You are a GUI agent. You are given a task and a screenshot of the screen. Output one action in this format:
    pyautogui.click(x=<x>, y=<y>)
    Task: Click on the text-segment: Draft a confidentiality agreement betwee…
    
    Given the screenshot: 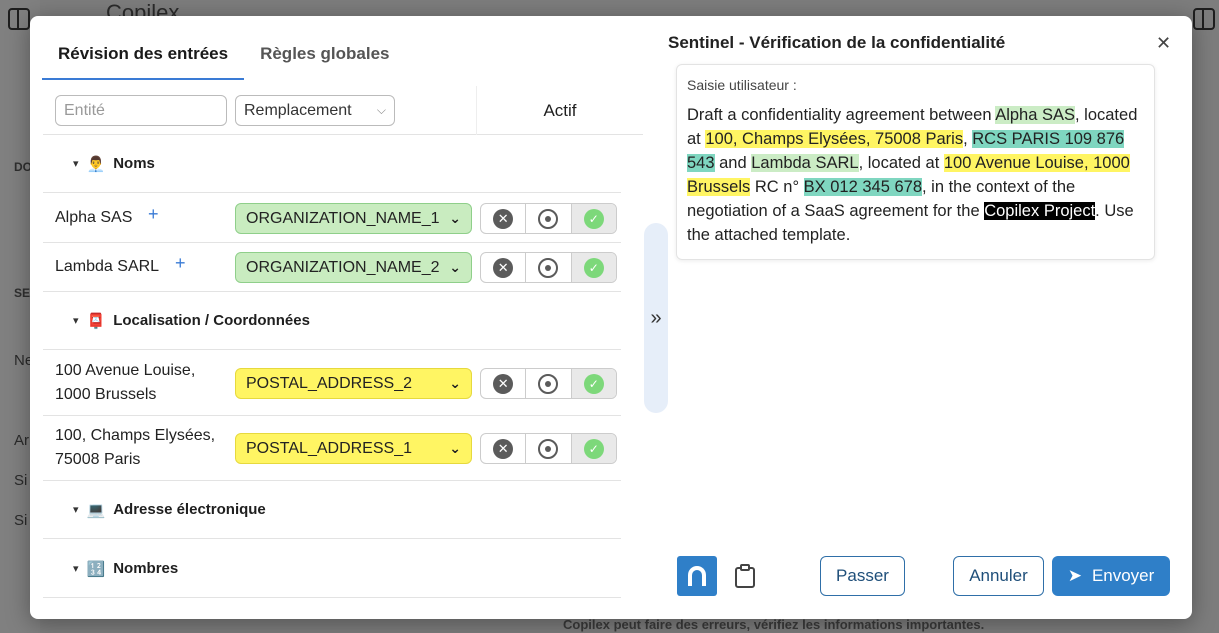 What is the action you would take?
    pyautogui.click(x=841, y=115)
    